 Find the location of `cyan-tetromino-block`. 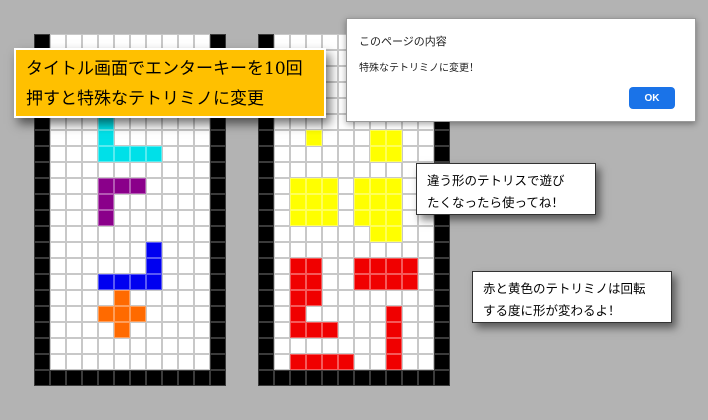

cyan-tetromino-block is located at coordinates (154, 154).